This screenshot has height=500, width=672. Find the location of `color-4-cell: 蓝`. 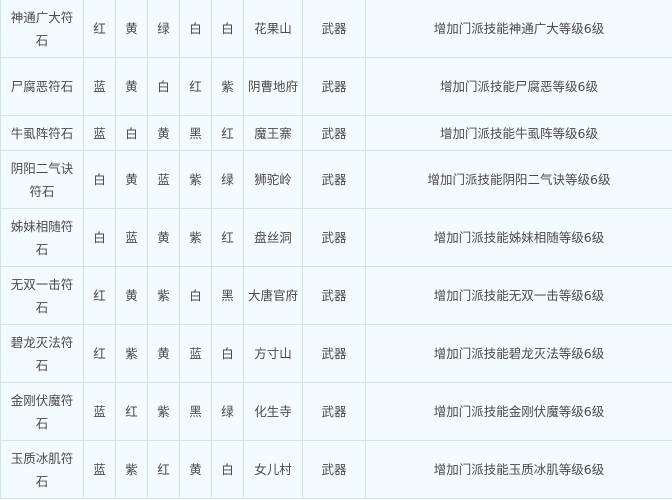

color-4-cell: 蓝 is located at coordinates (195, 353).